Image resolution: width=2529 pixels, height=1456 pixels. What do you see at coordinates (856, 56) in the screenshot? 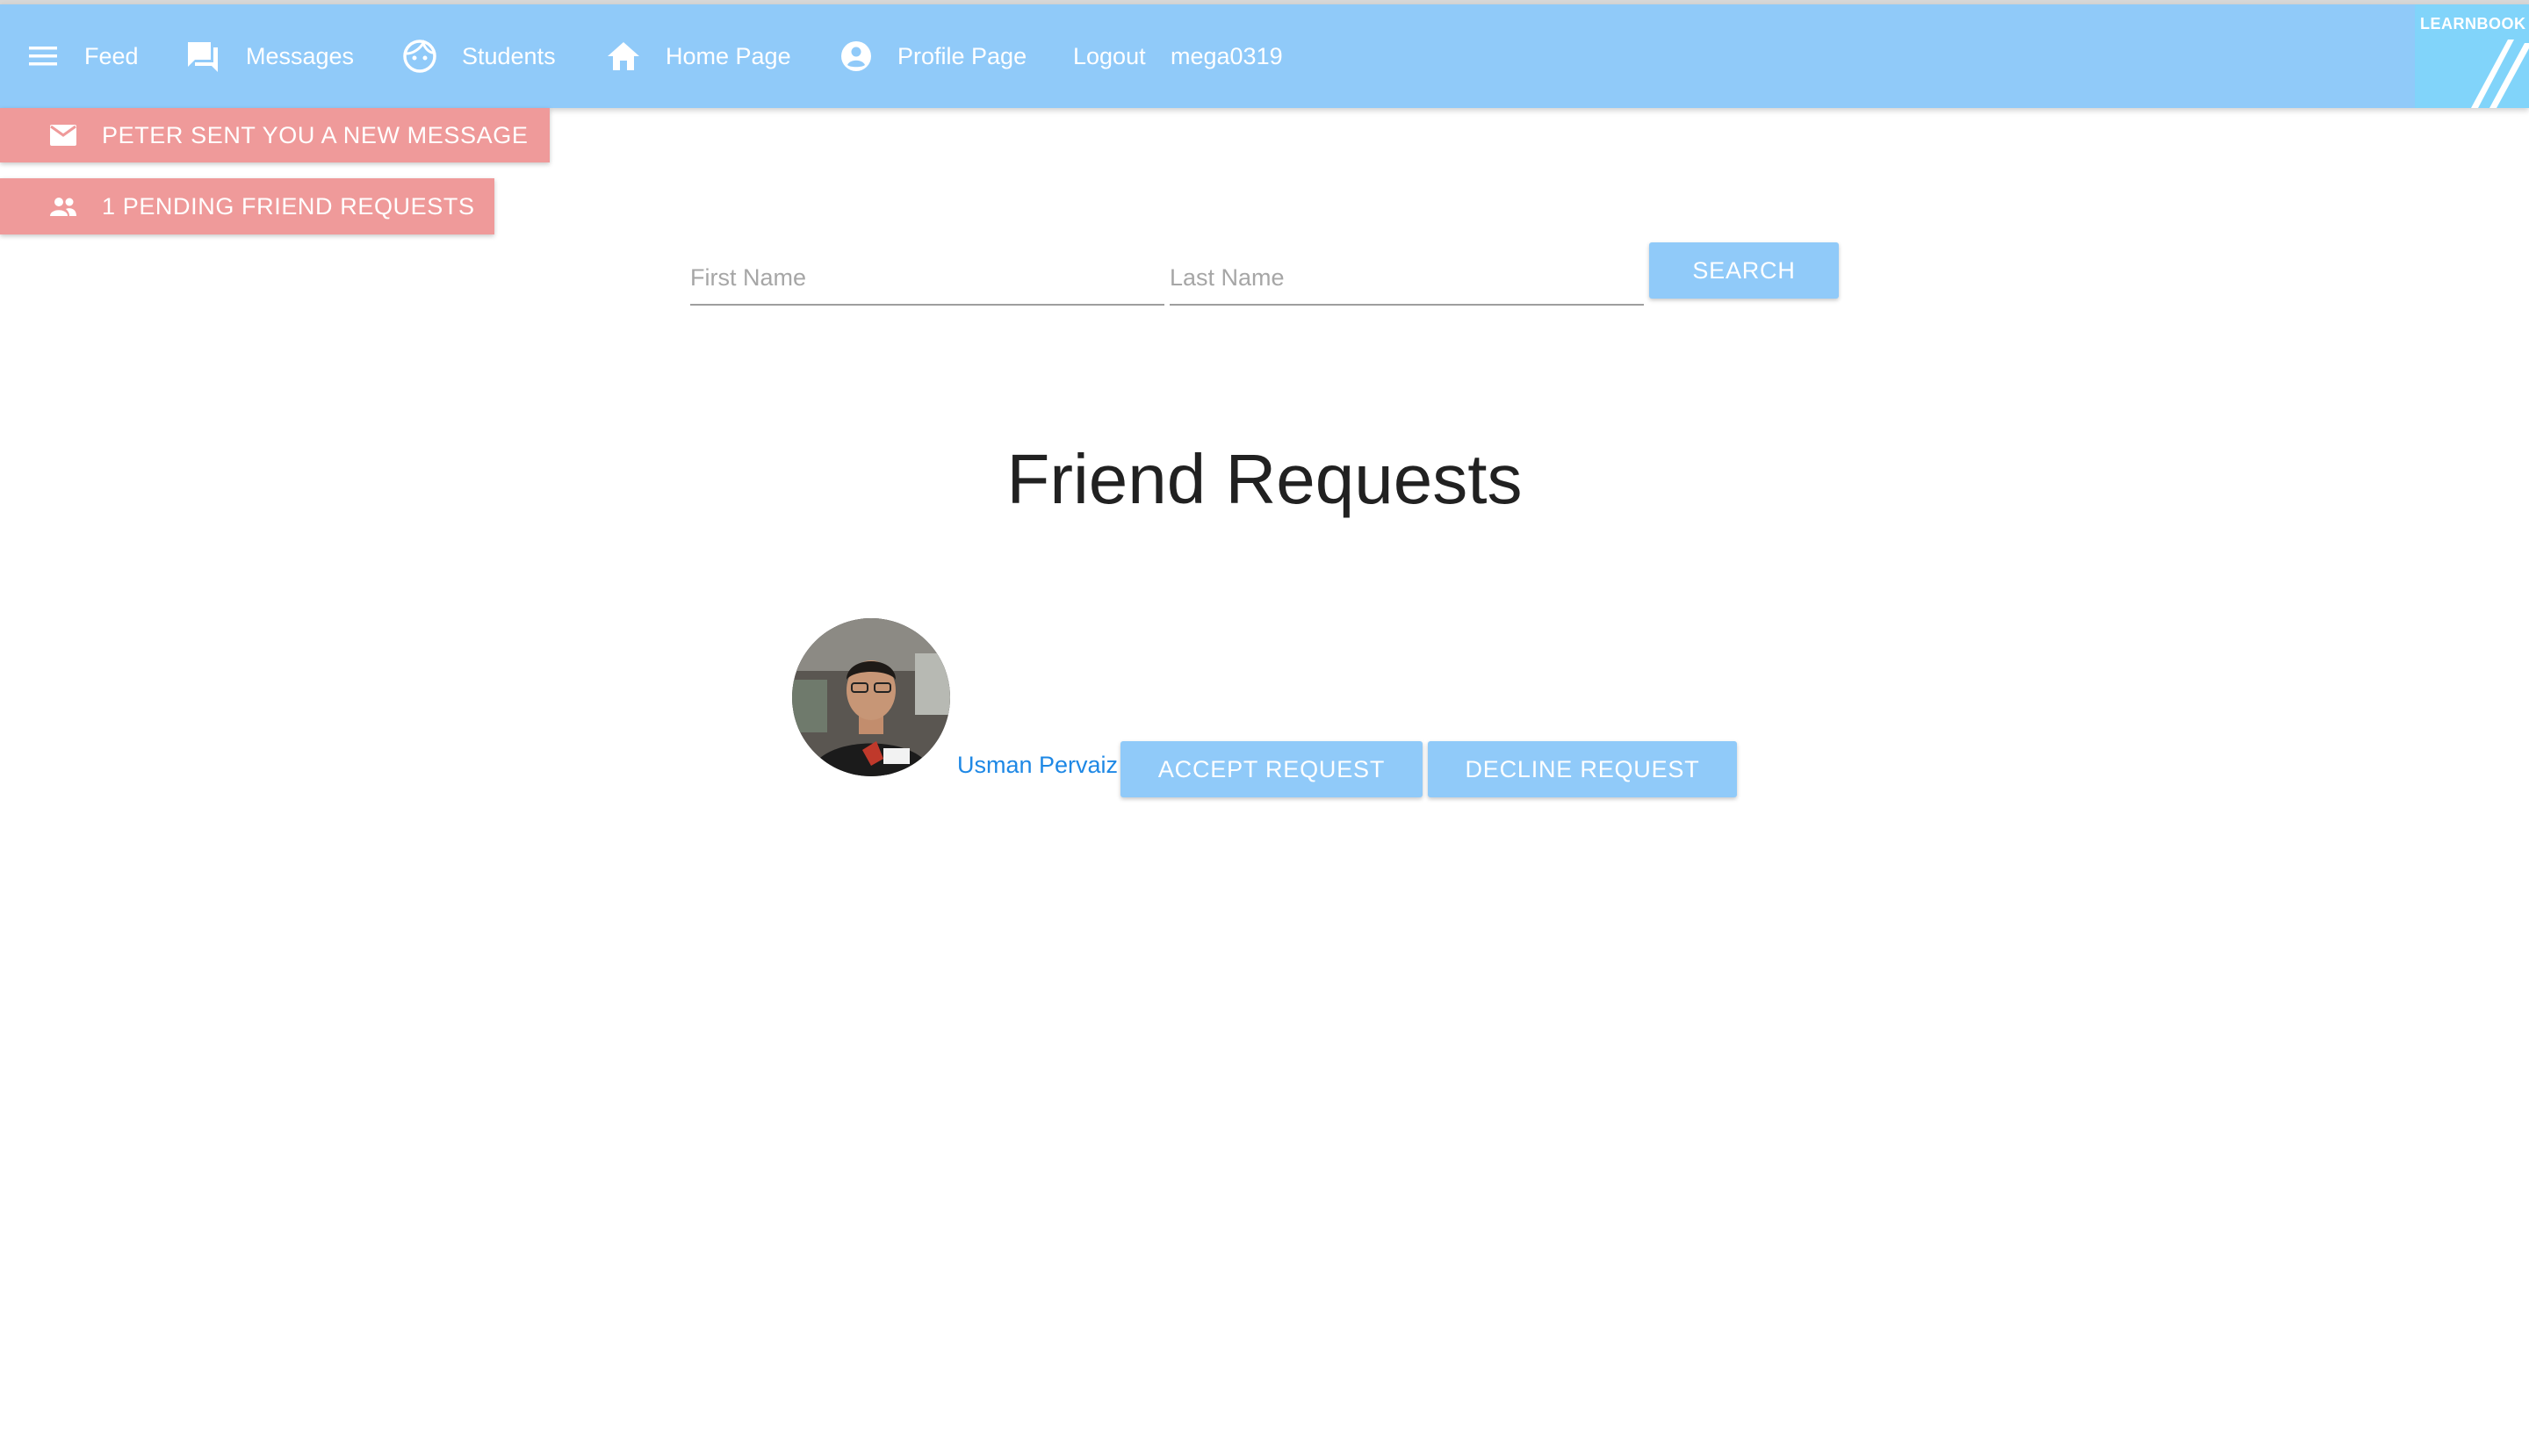
I see `account-circle-icon` at bounding box center [856, 56].